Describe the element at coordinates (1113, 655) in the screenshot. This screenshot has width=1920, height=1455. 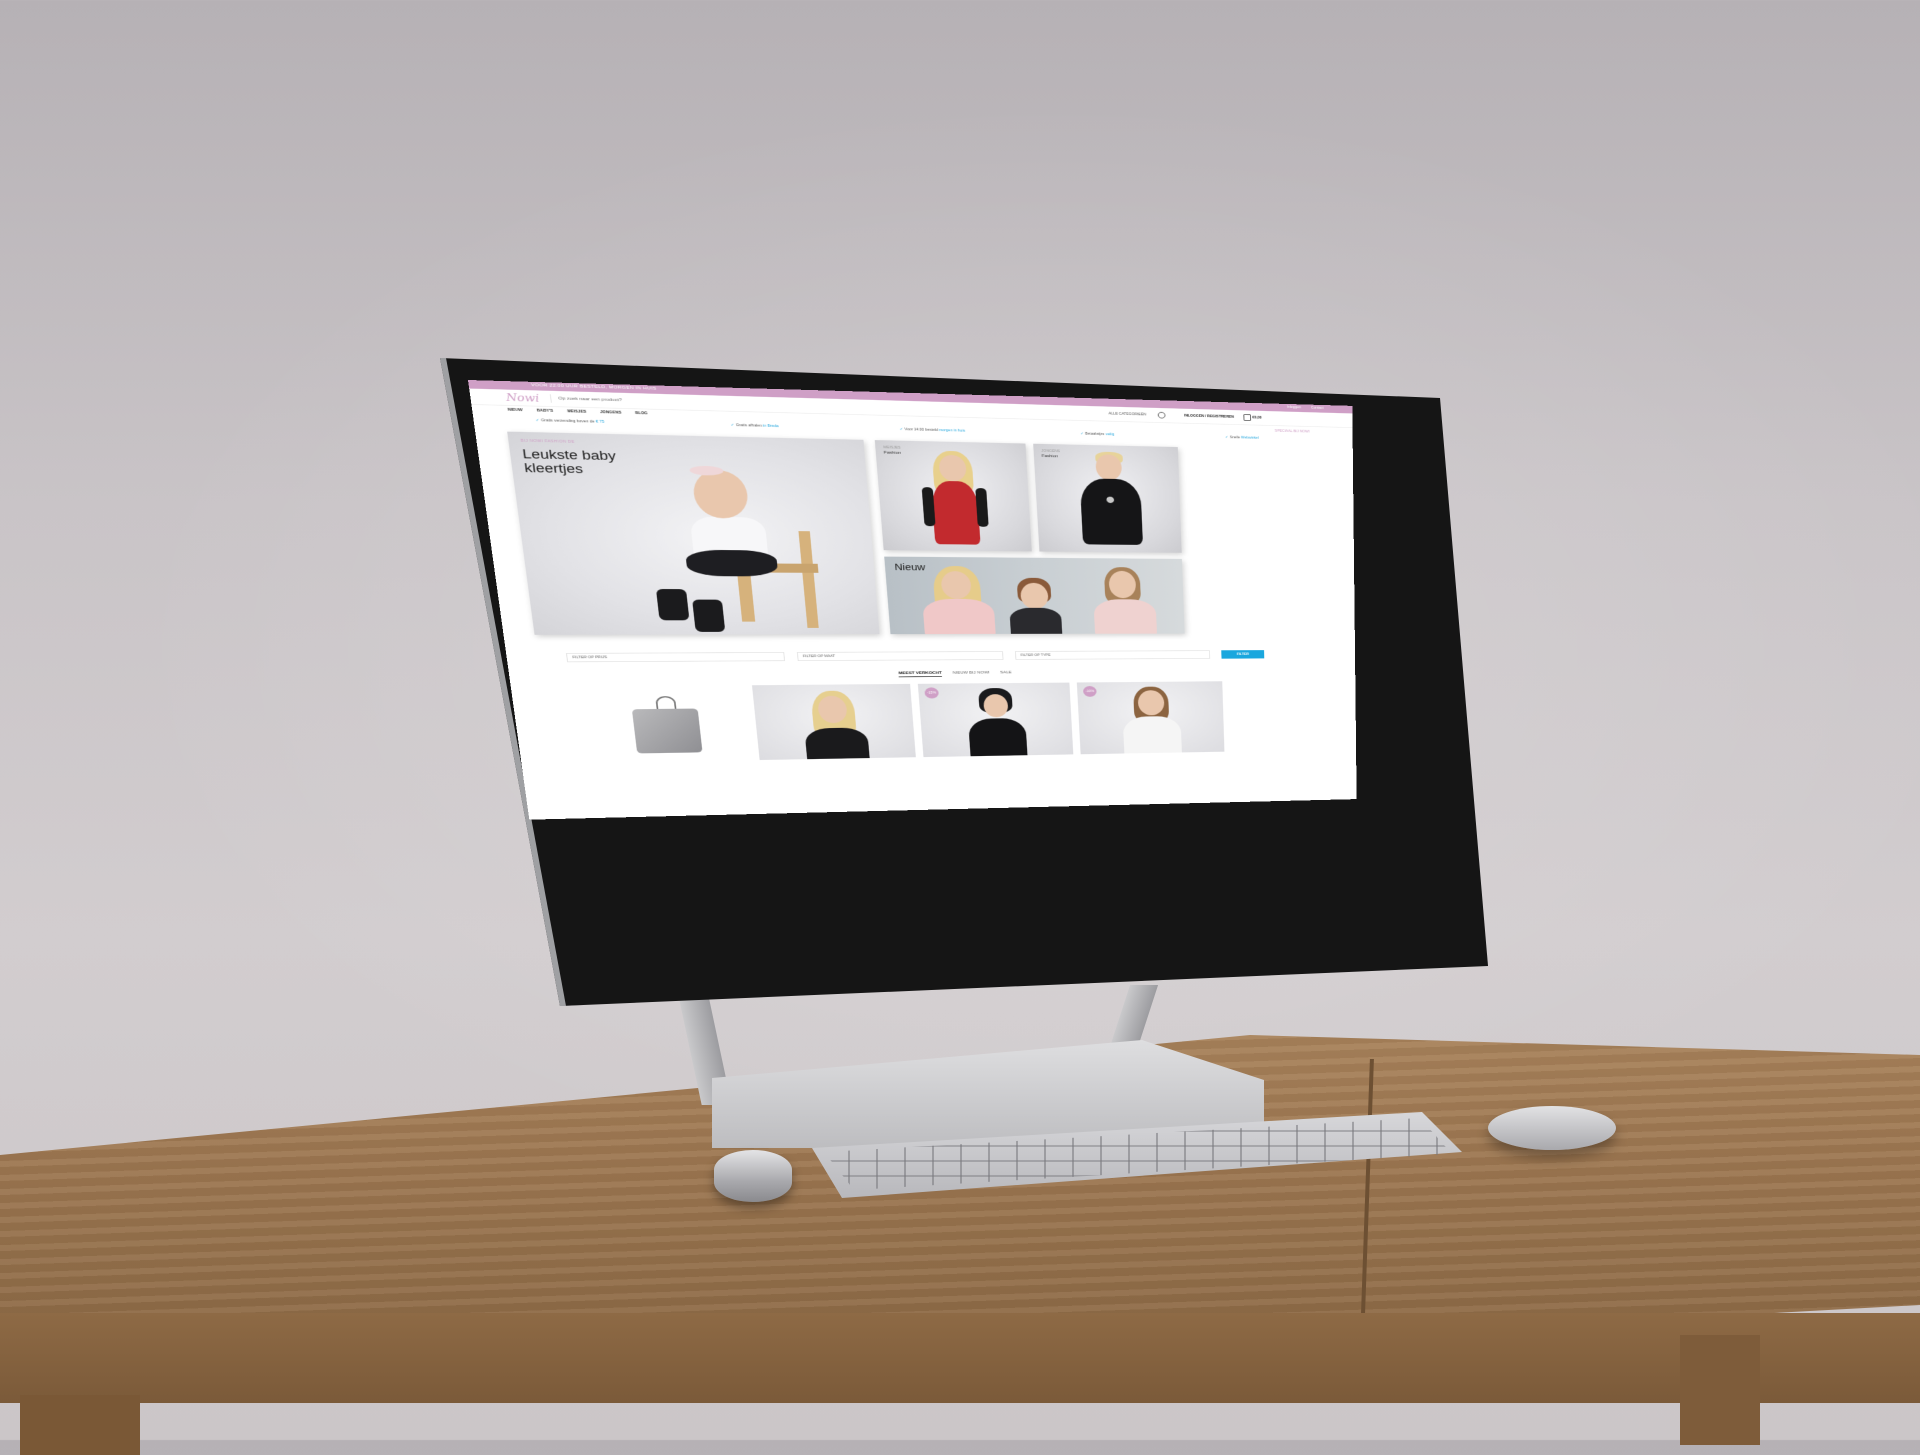
I see `filter-type-select: FILTER OP TYPE` at that location.